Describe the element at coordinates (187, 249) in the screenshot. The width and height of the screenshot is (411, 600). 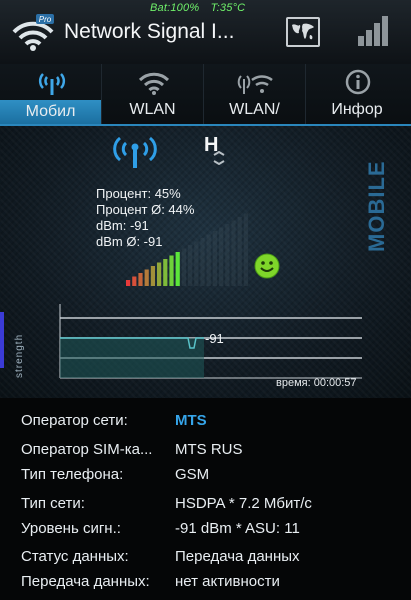
I see `signal-level-bars` at that location.